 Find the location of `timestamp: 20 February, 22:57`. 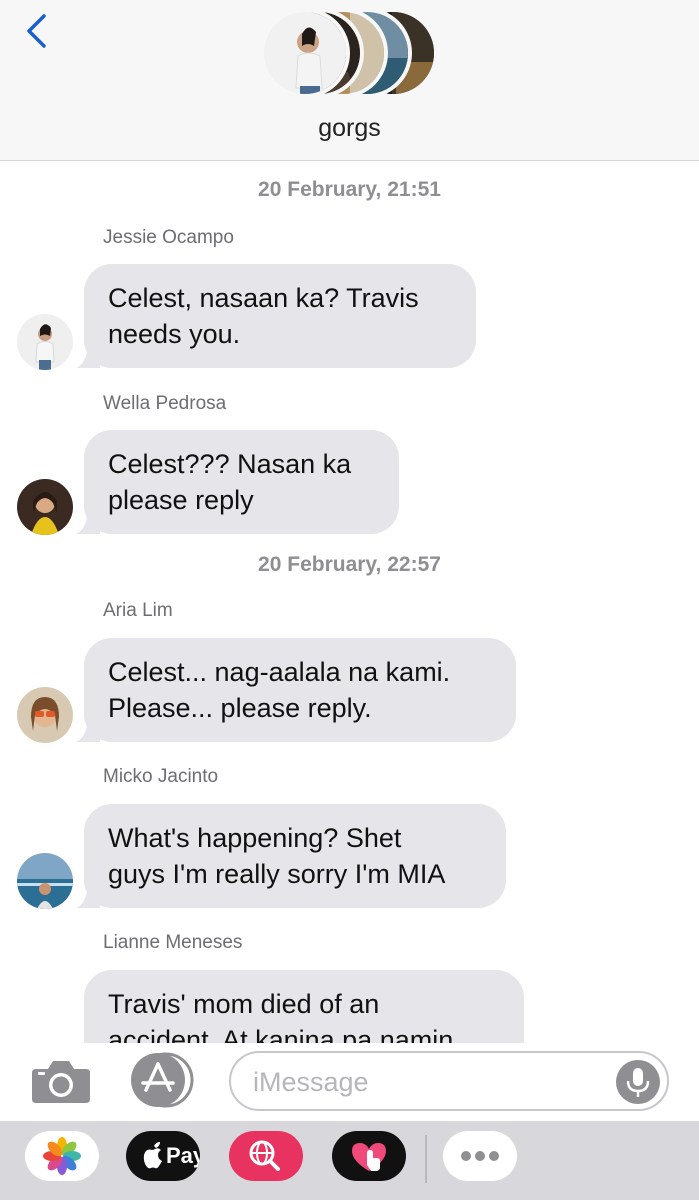

timestamp: 20 February, 22:57 is located at coordinates (349, 564).